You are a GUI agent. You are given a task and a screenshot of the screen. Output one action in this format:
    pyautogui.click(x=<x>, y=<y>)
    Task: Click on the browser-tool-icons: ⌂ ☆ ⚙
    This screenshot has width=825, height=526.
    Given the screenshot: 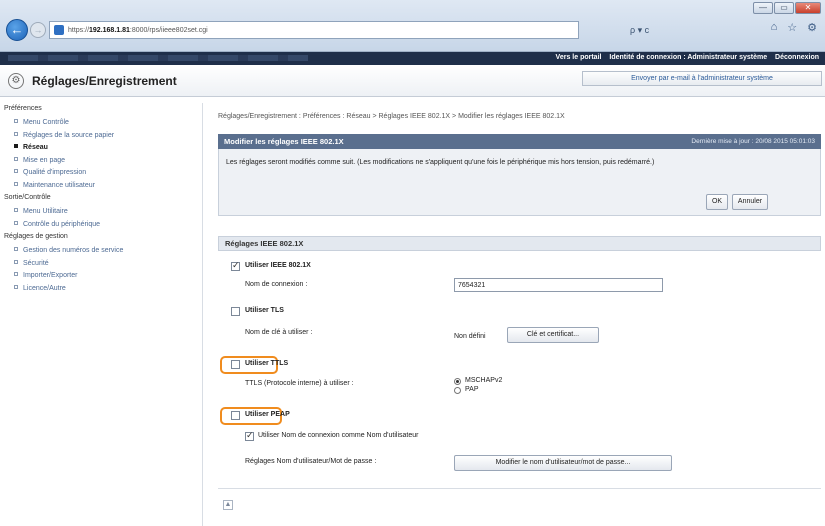 What is the action you would take?
    pyautogui.click(x=794, y=27)
    